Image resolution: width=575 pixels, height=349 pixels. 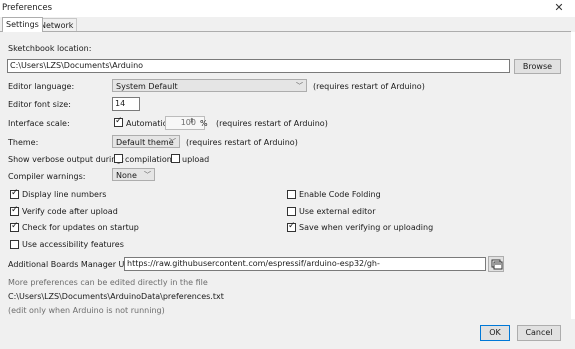 I want to click on title-bar, so click(x=287, y=8).